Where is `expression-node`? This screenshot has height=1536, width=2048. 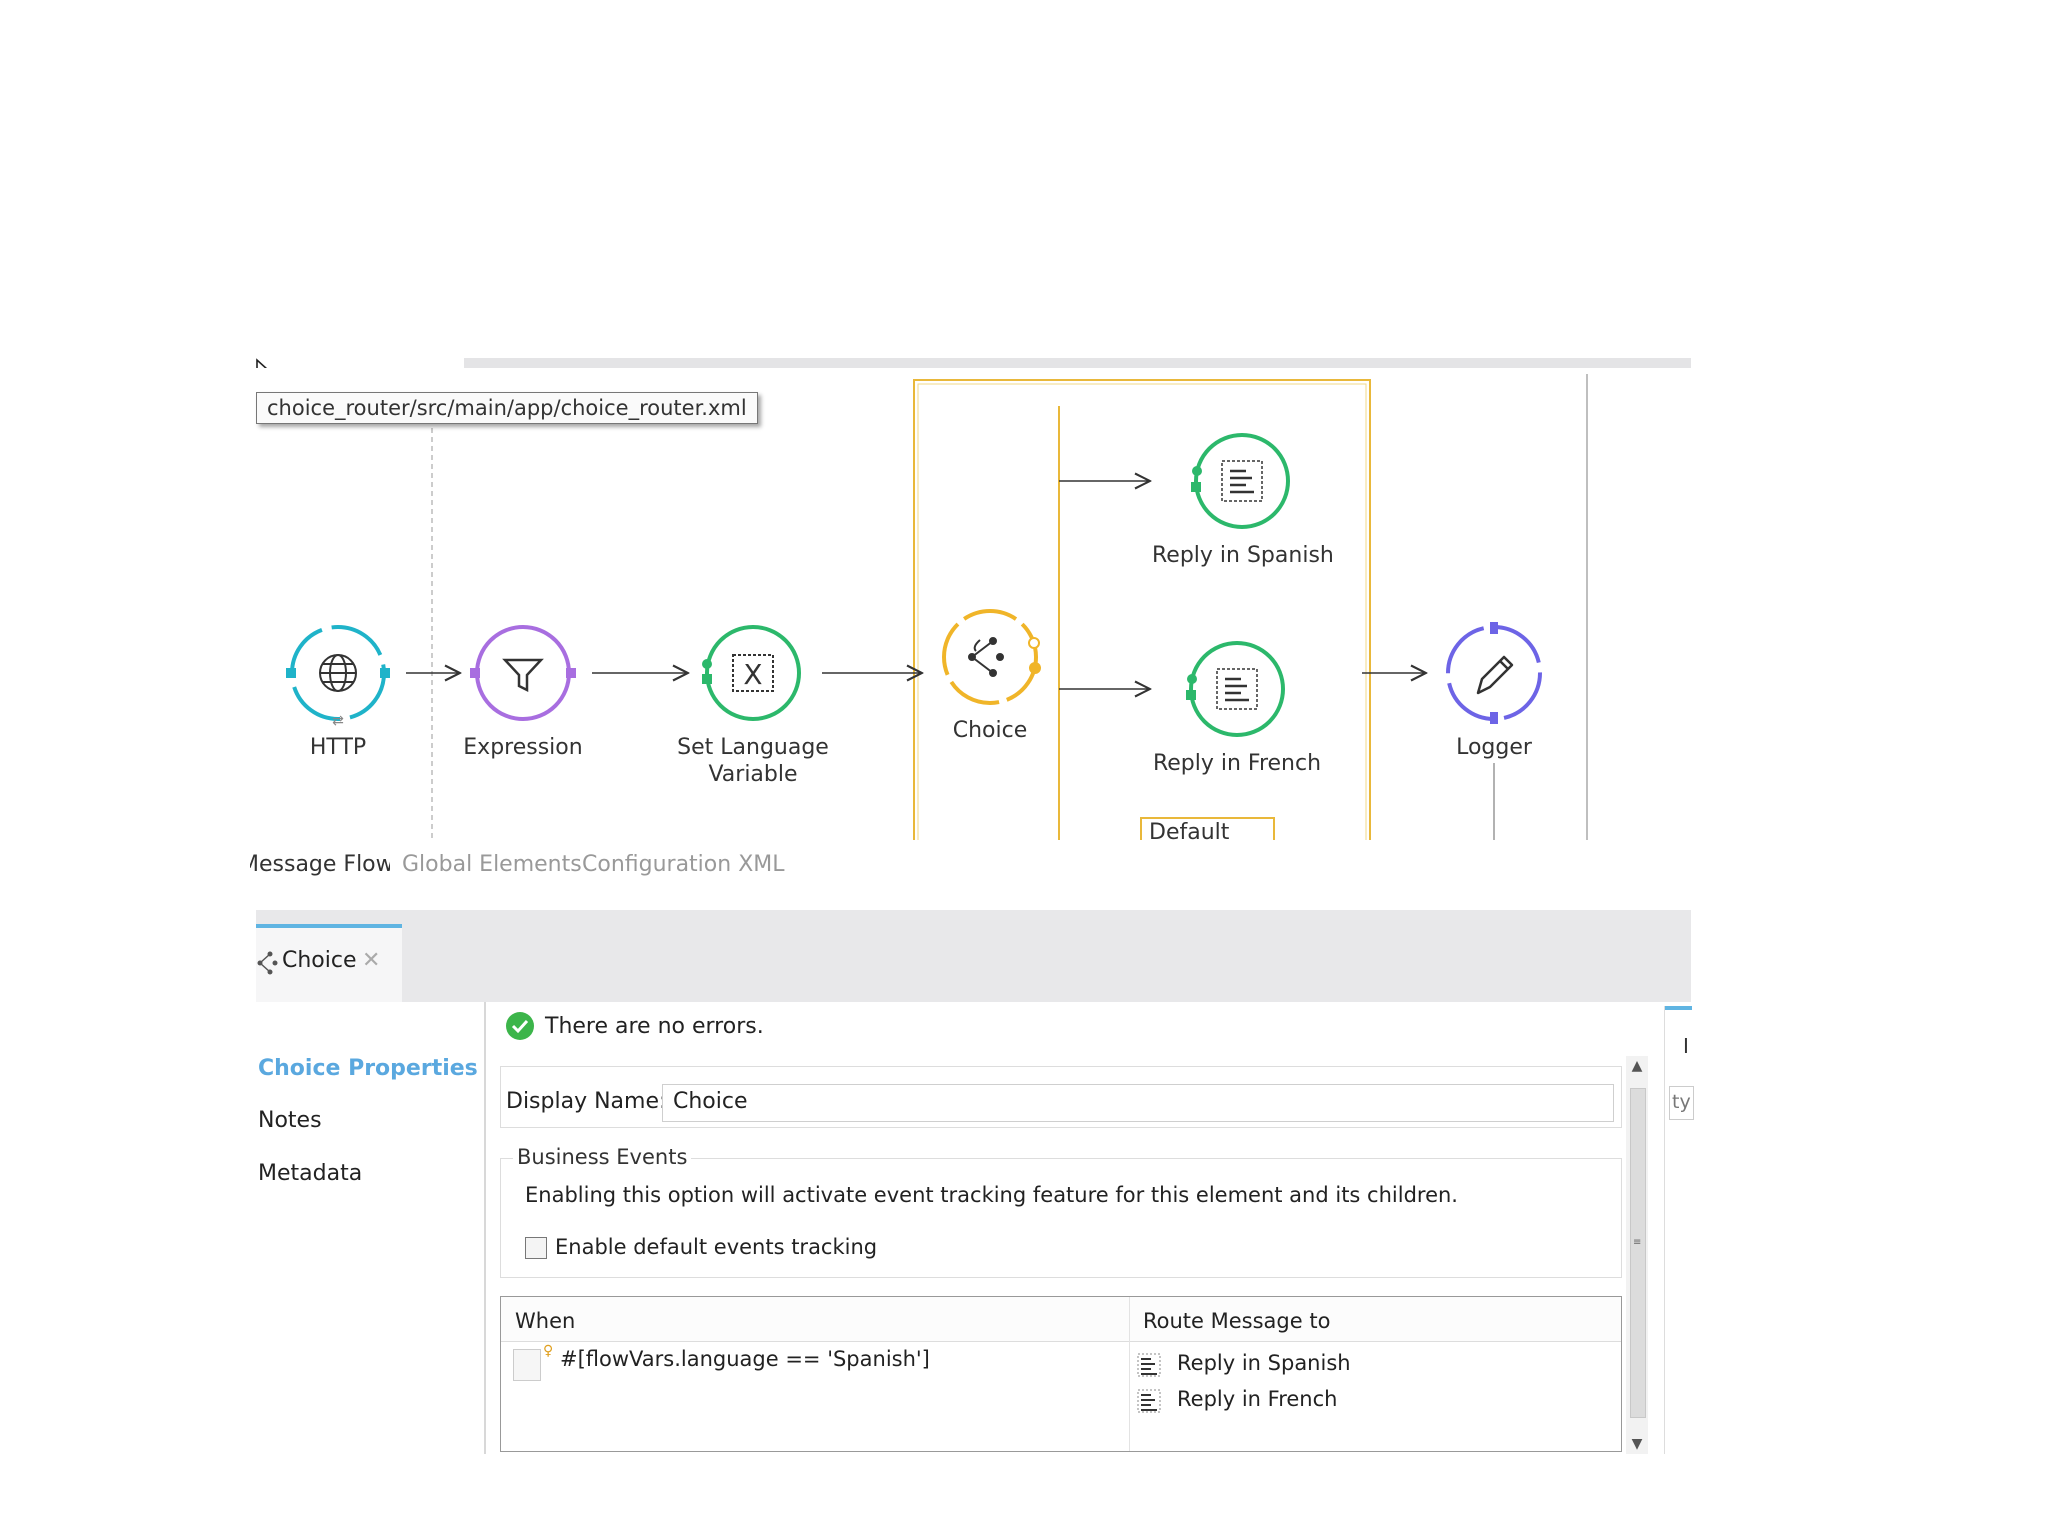 expression-node is located at coordinates (523, 673).